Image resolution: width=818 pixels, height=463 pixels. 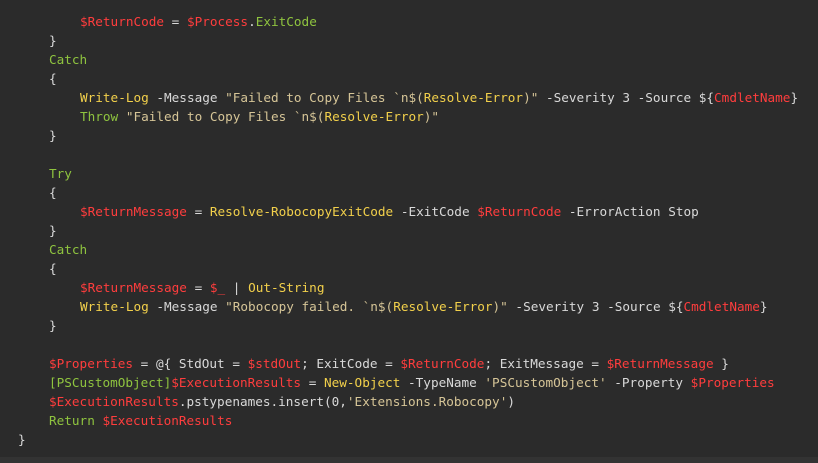 What do you see at coordinates (278, 363) in the screenshot?
I see `code-token: stdOut` at bounding box center [278, 363].